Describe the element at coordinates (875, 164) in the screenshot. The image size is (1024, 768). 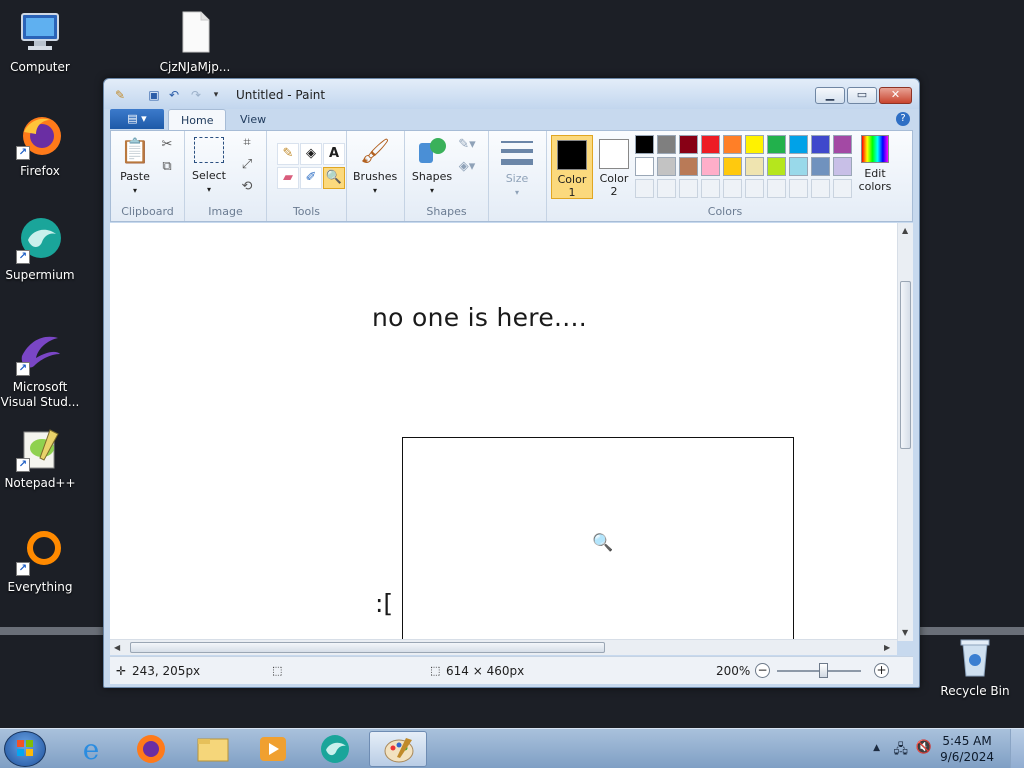
I see `edit-colors-button: Edit colors` at that location.